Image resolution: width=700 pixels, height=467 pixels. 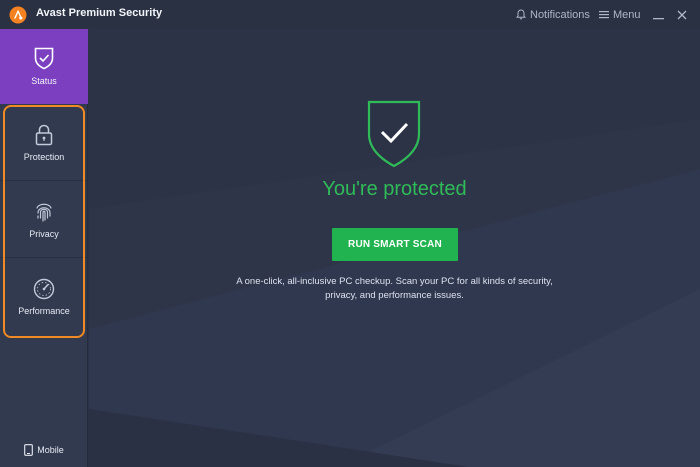 What do you see at coordinates (99, 13) in the screenshot?
I see `app-title: Avast Premium Security` at bounding box center [99, 13].